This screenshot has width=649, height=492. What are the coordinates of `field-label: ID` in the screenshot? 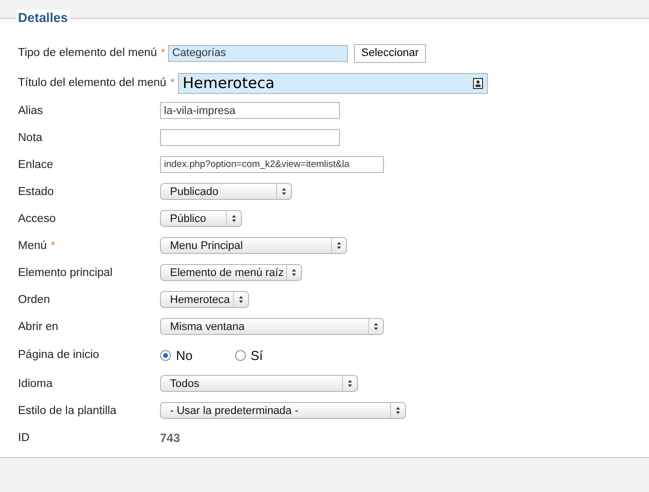 It's located at (24, 438).